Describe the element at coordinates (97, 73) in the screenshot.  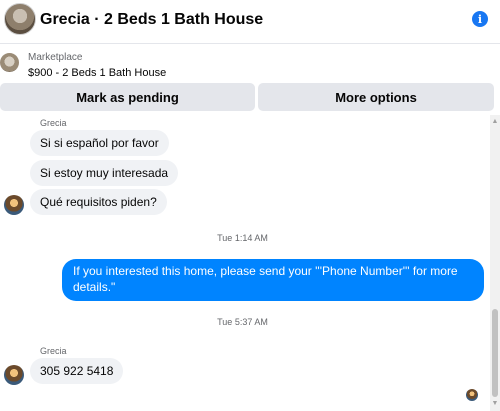
I see `listing-detail: $900 - 2 Beds 1 Bath House` at that location.